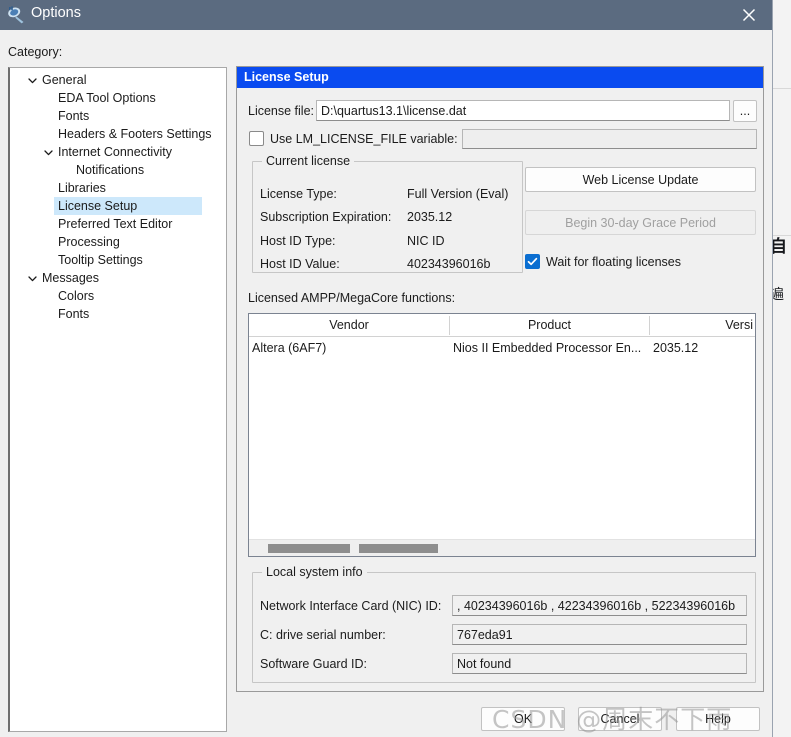 The image size is (791, 737). Describe the element at coordinates (309, 548) in the screenshot. I see `horizontal-scrollbar-thumb-left` at that location.